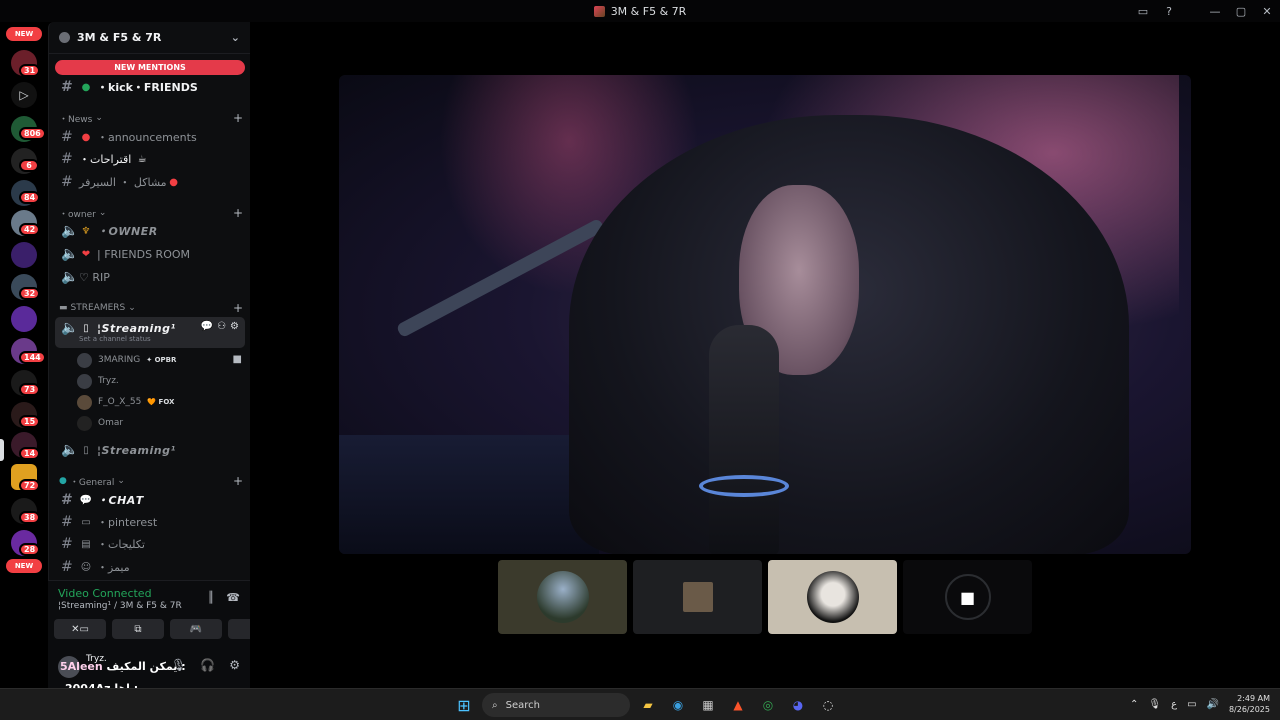  I want to click on brave-icon: ▲, so click(738, 705).